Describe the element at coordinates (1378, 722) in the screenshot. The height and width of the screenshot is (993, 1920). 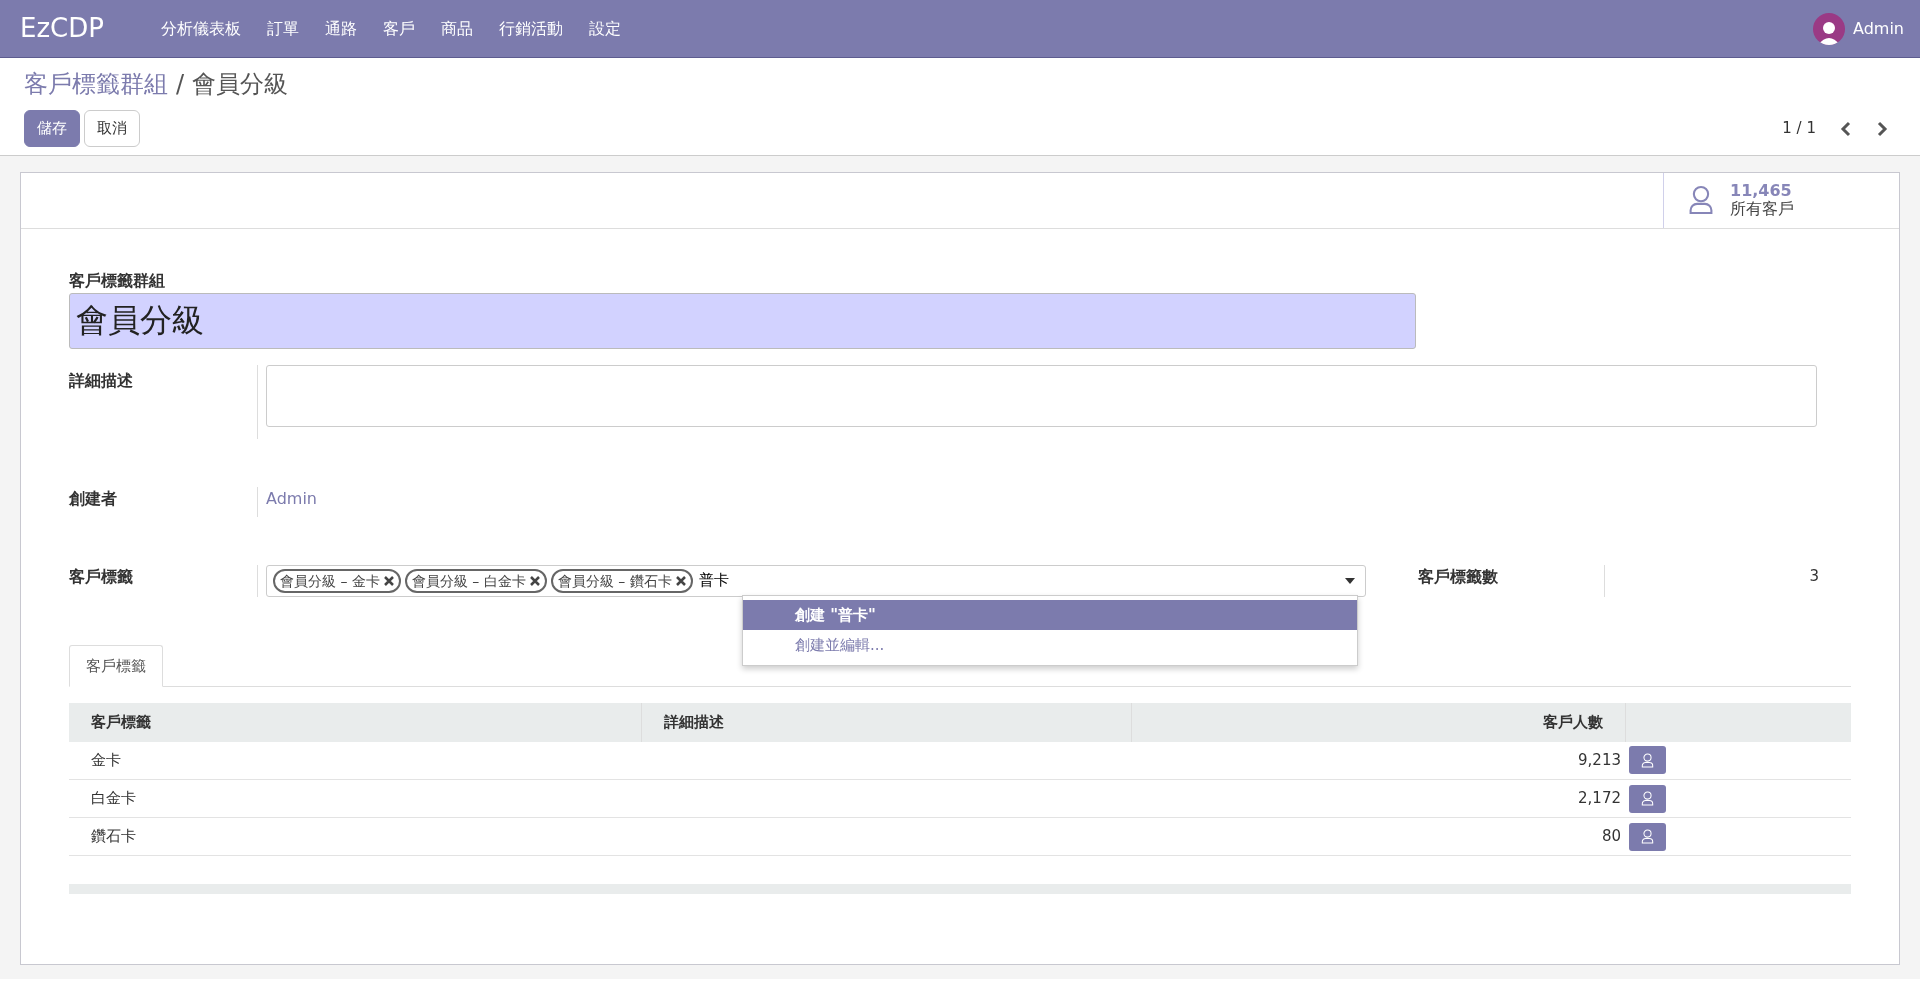
I see `column-header: 客戶人數` at that location.